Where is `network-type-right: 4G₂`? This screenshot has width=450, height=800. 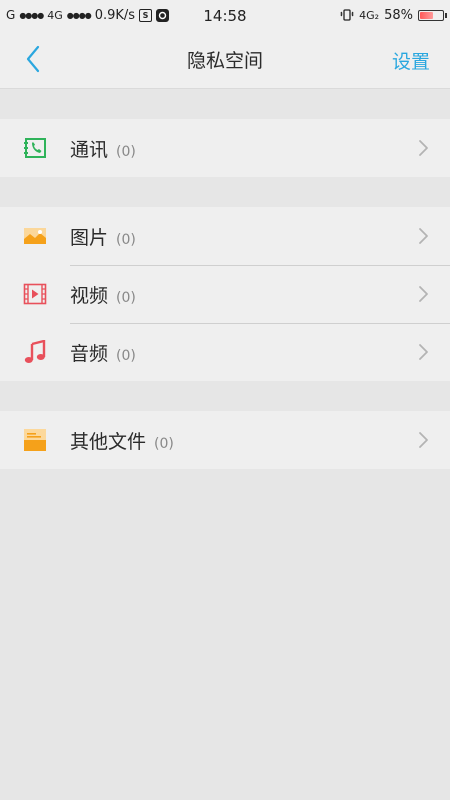
network-type-right: 4G₂ is located at coordinates (369, 15).